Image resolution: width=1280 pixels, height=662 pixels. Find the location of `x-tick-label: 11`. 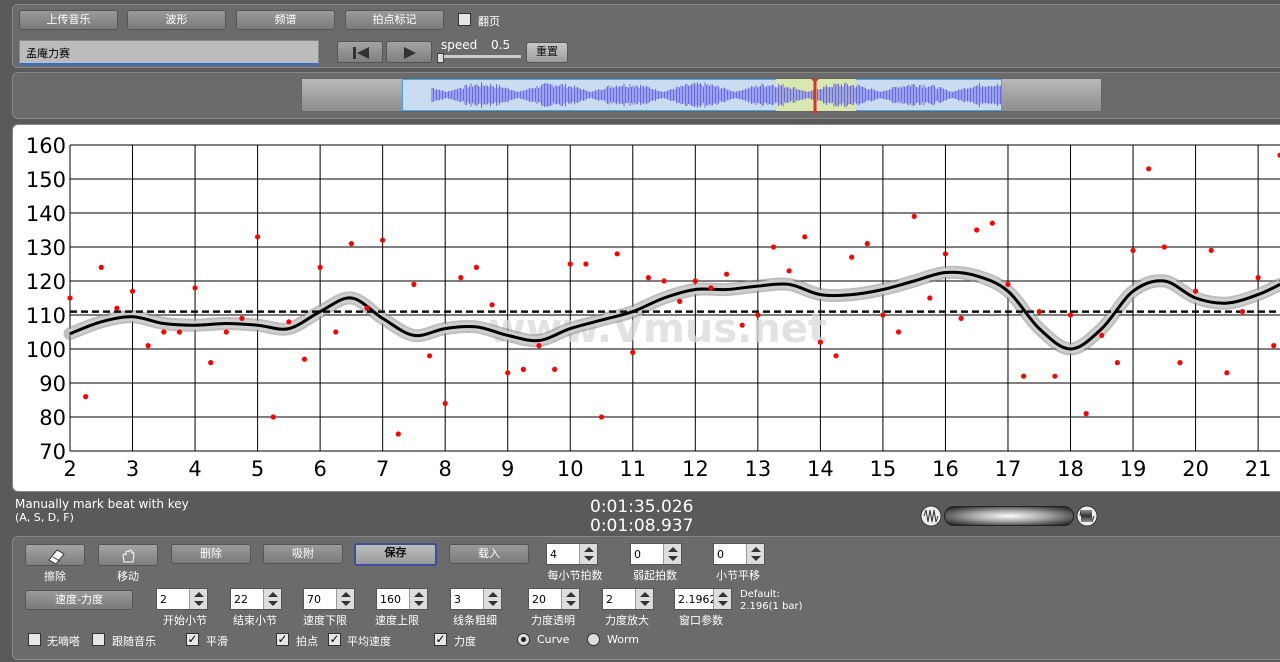

x-tick-label: 11 is located at coordinates (632, 469).